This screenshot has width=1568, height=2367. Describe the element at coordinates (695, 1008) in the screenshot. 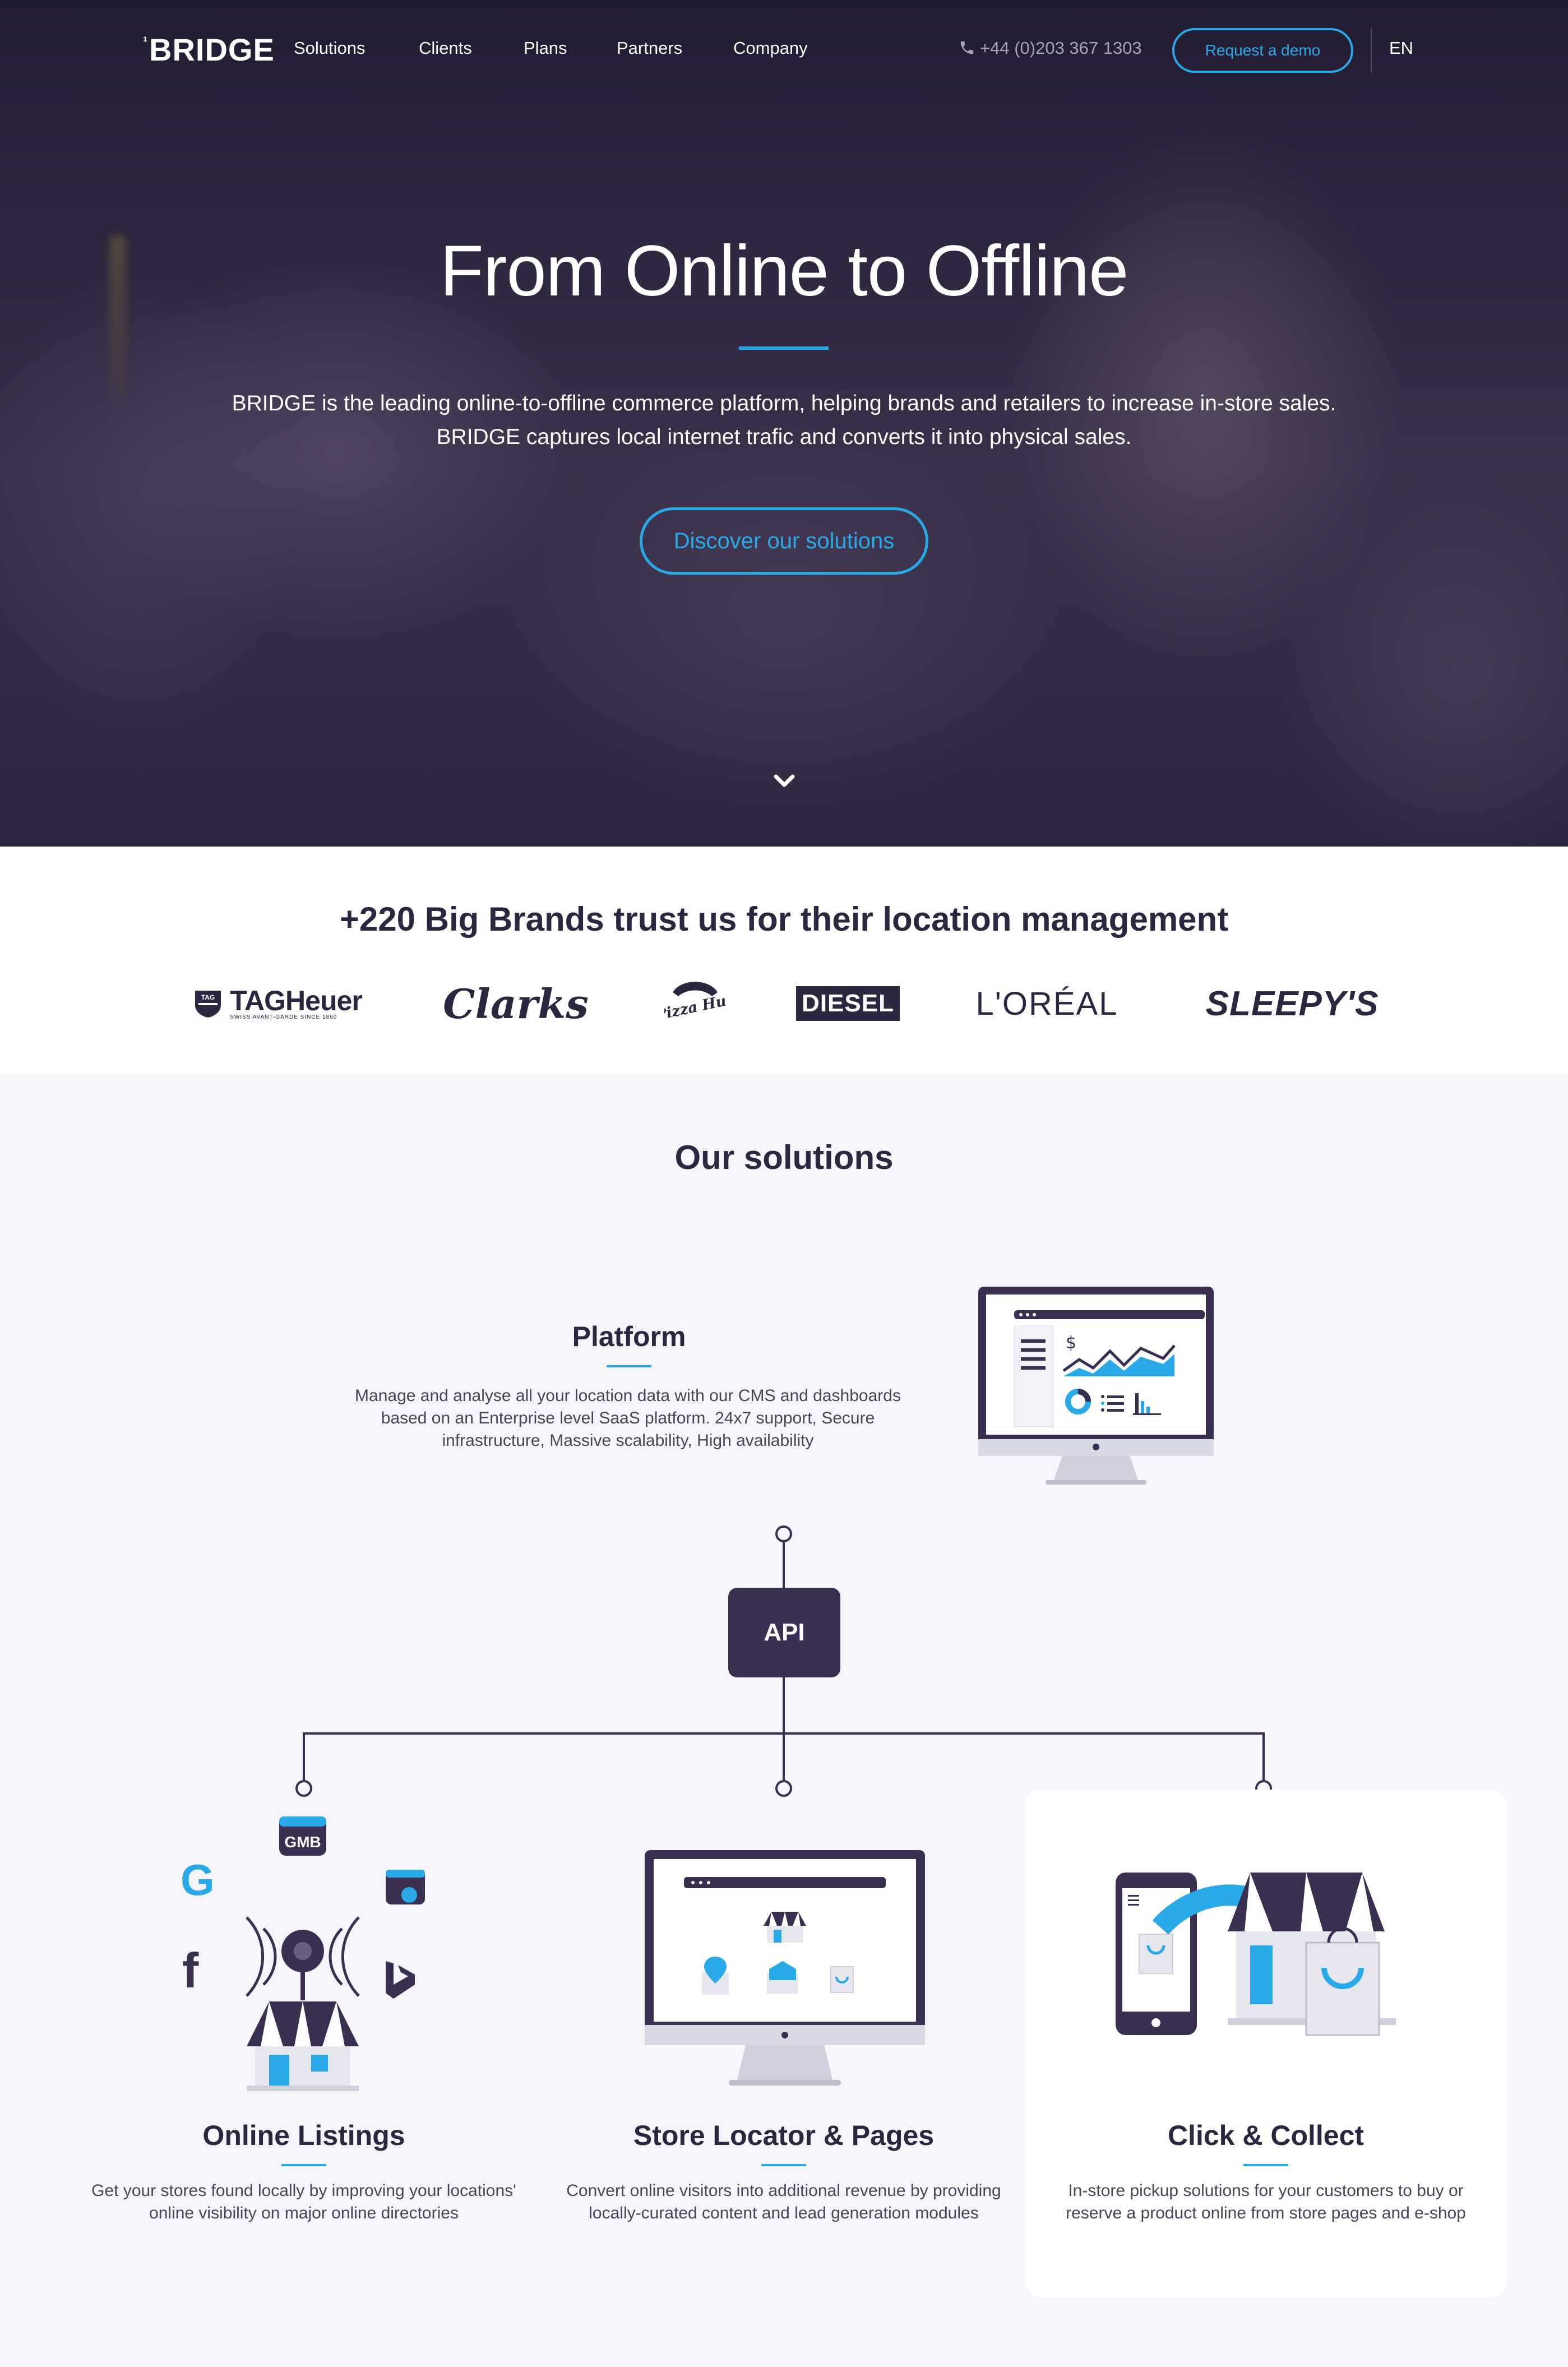

I see `pizzahut-wordmark: Pizza Hut` at that location.